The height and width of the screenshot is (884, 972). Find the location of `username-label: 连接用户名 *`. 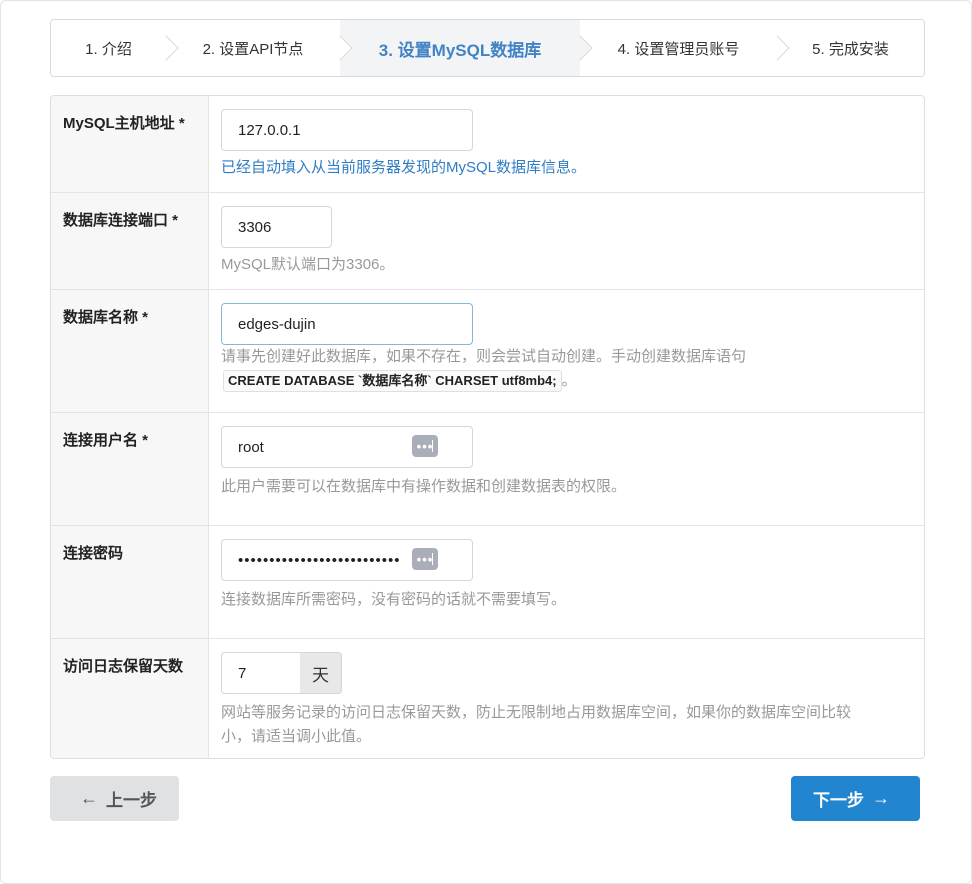

username-label: 连接用户名 * is located at coordinates (130, 469).